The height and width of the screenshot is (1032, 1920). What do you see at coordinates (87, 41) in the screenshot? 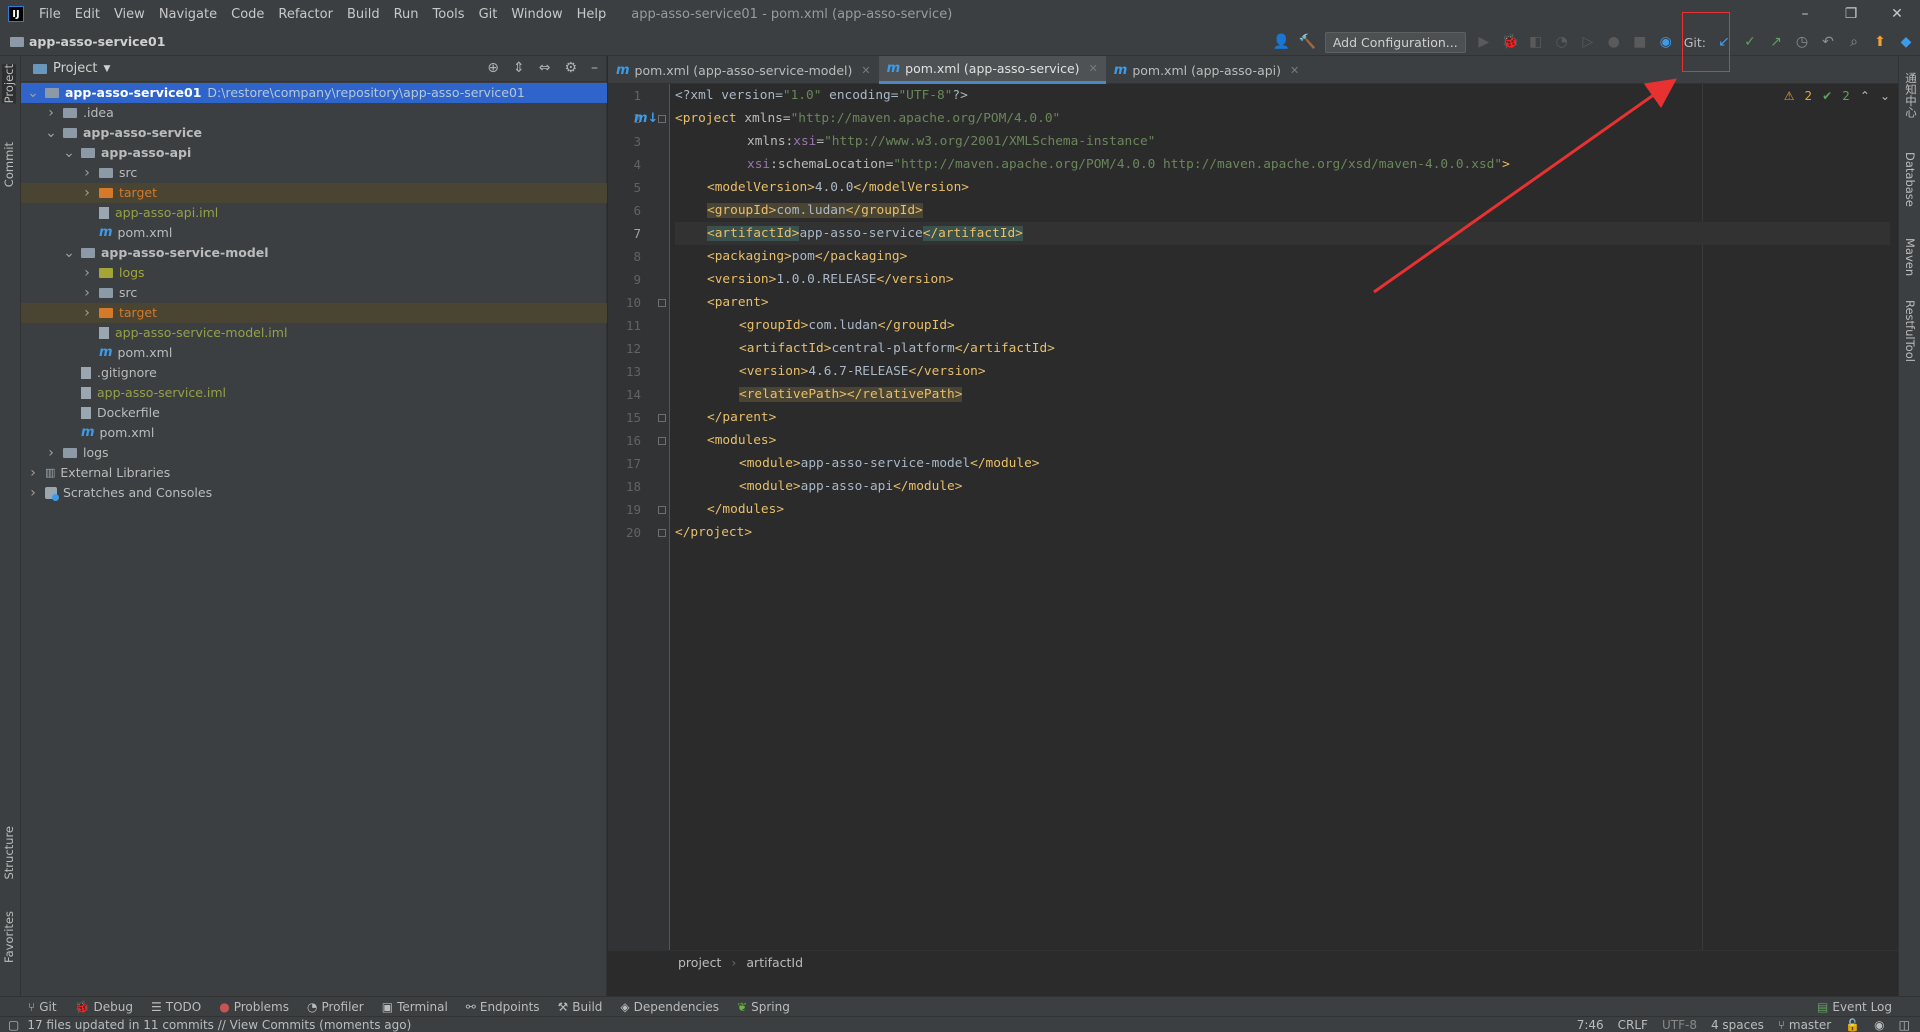
I see `project-breadcrumb: app-asso-service01` at bounding box center [87, 41].